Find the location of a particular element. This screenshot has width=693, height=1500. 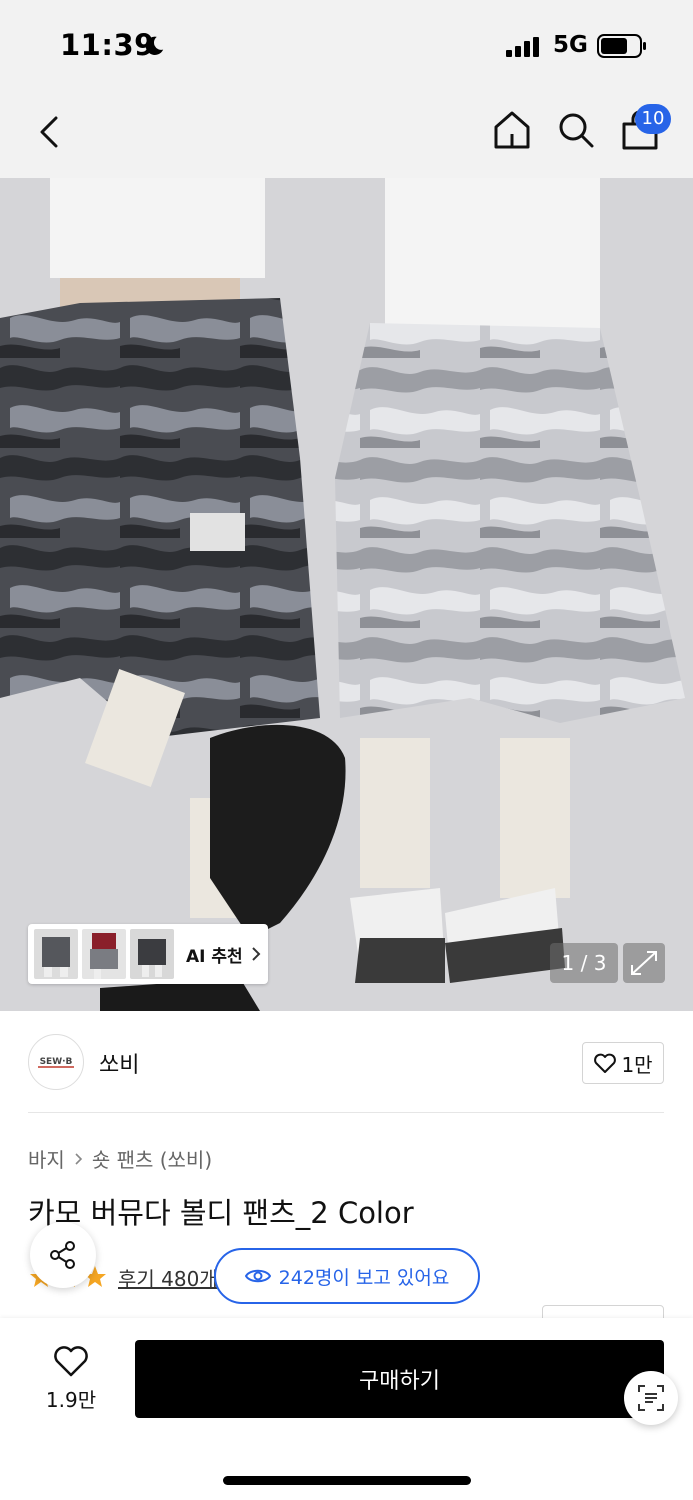

brand-like-button: 1만 is located at coordinates (623, 1063).